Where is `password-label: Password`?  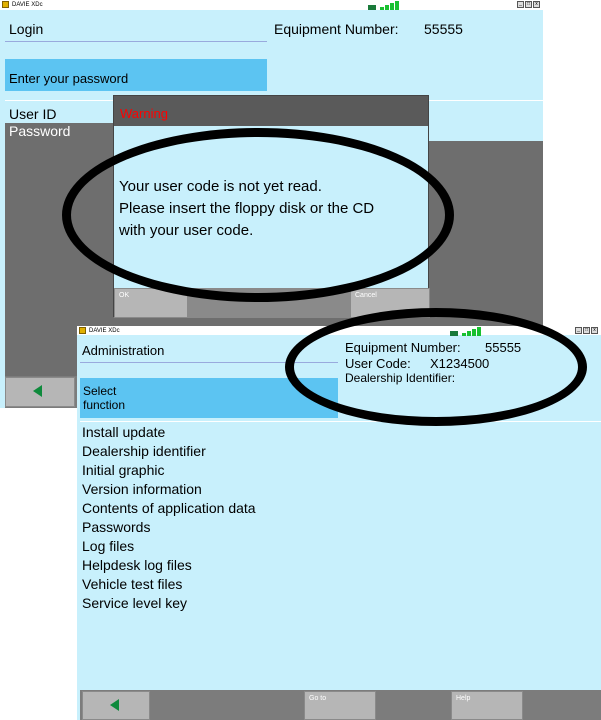 password-label: Password is located at coordinates (40, 131).